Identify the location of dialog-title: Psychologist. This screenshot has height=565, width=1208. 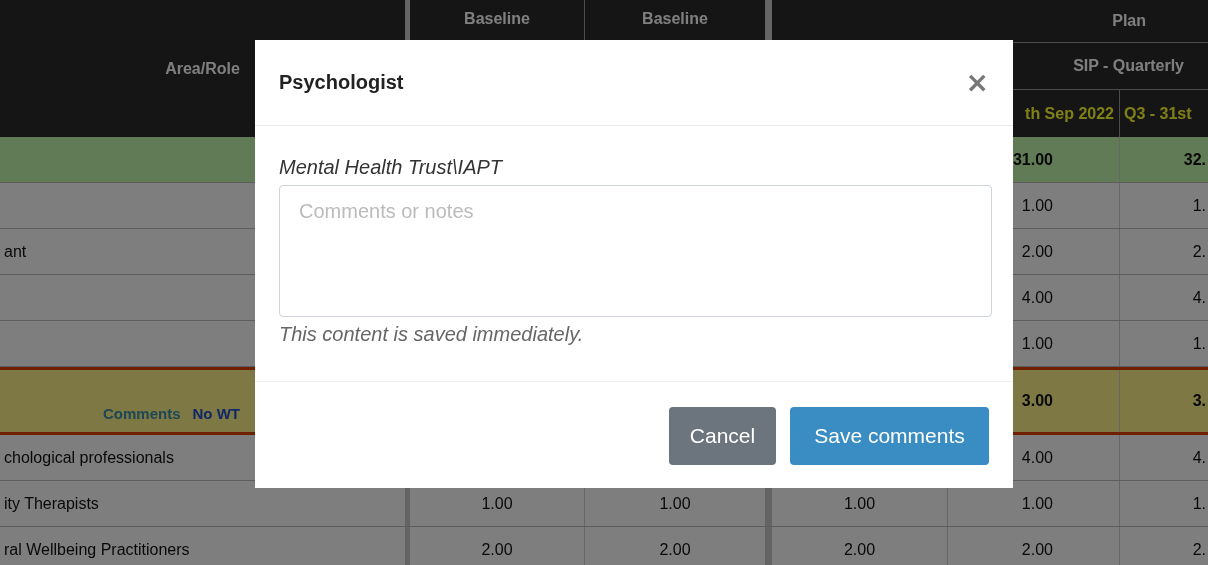
(341, 82).